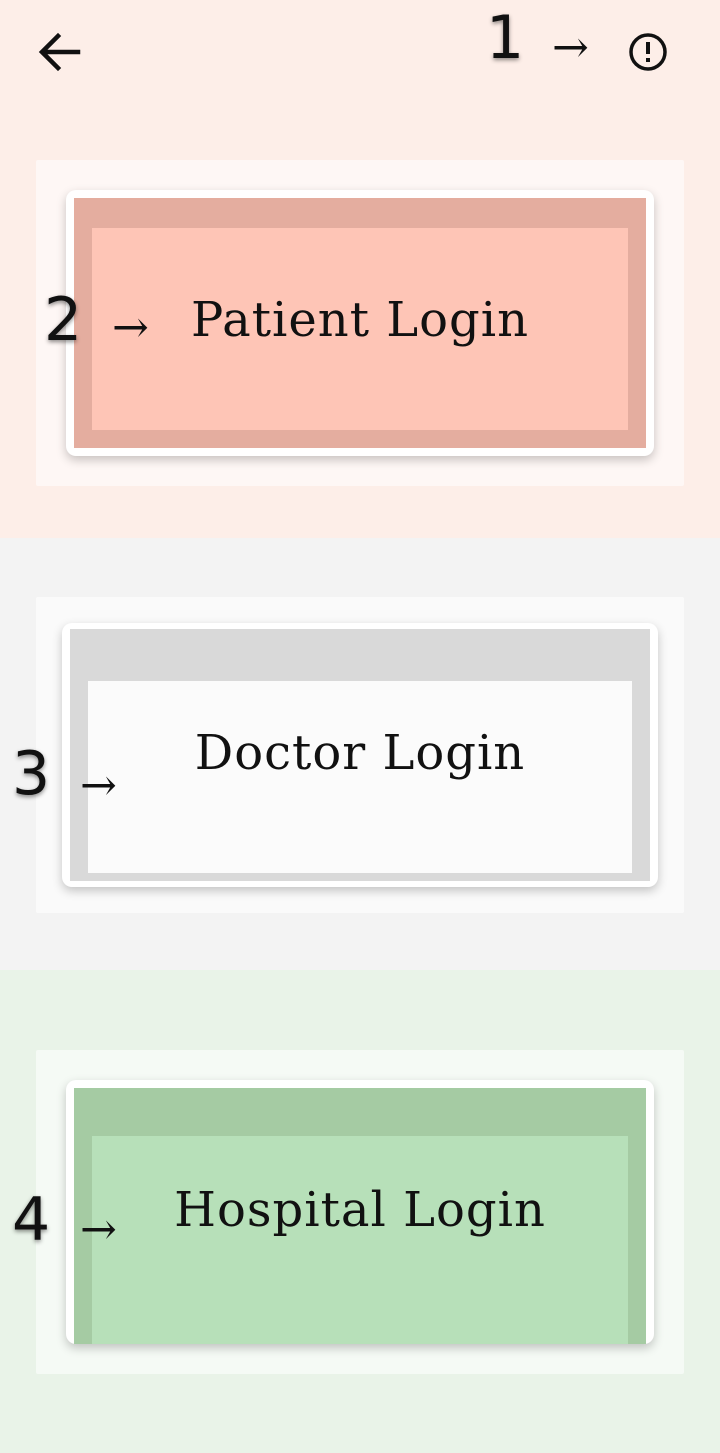  I want to click on top-bar: 1 →, so click(360, 52).